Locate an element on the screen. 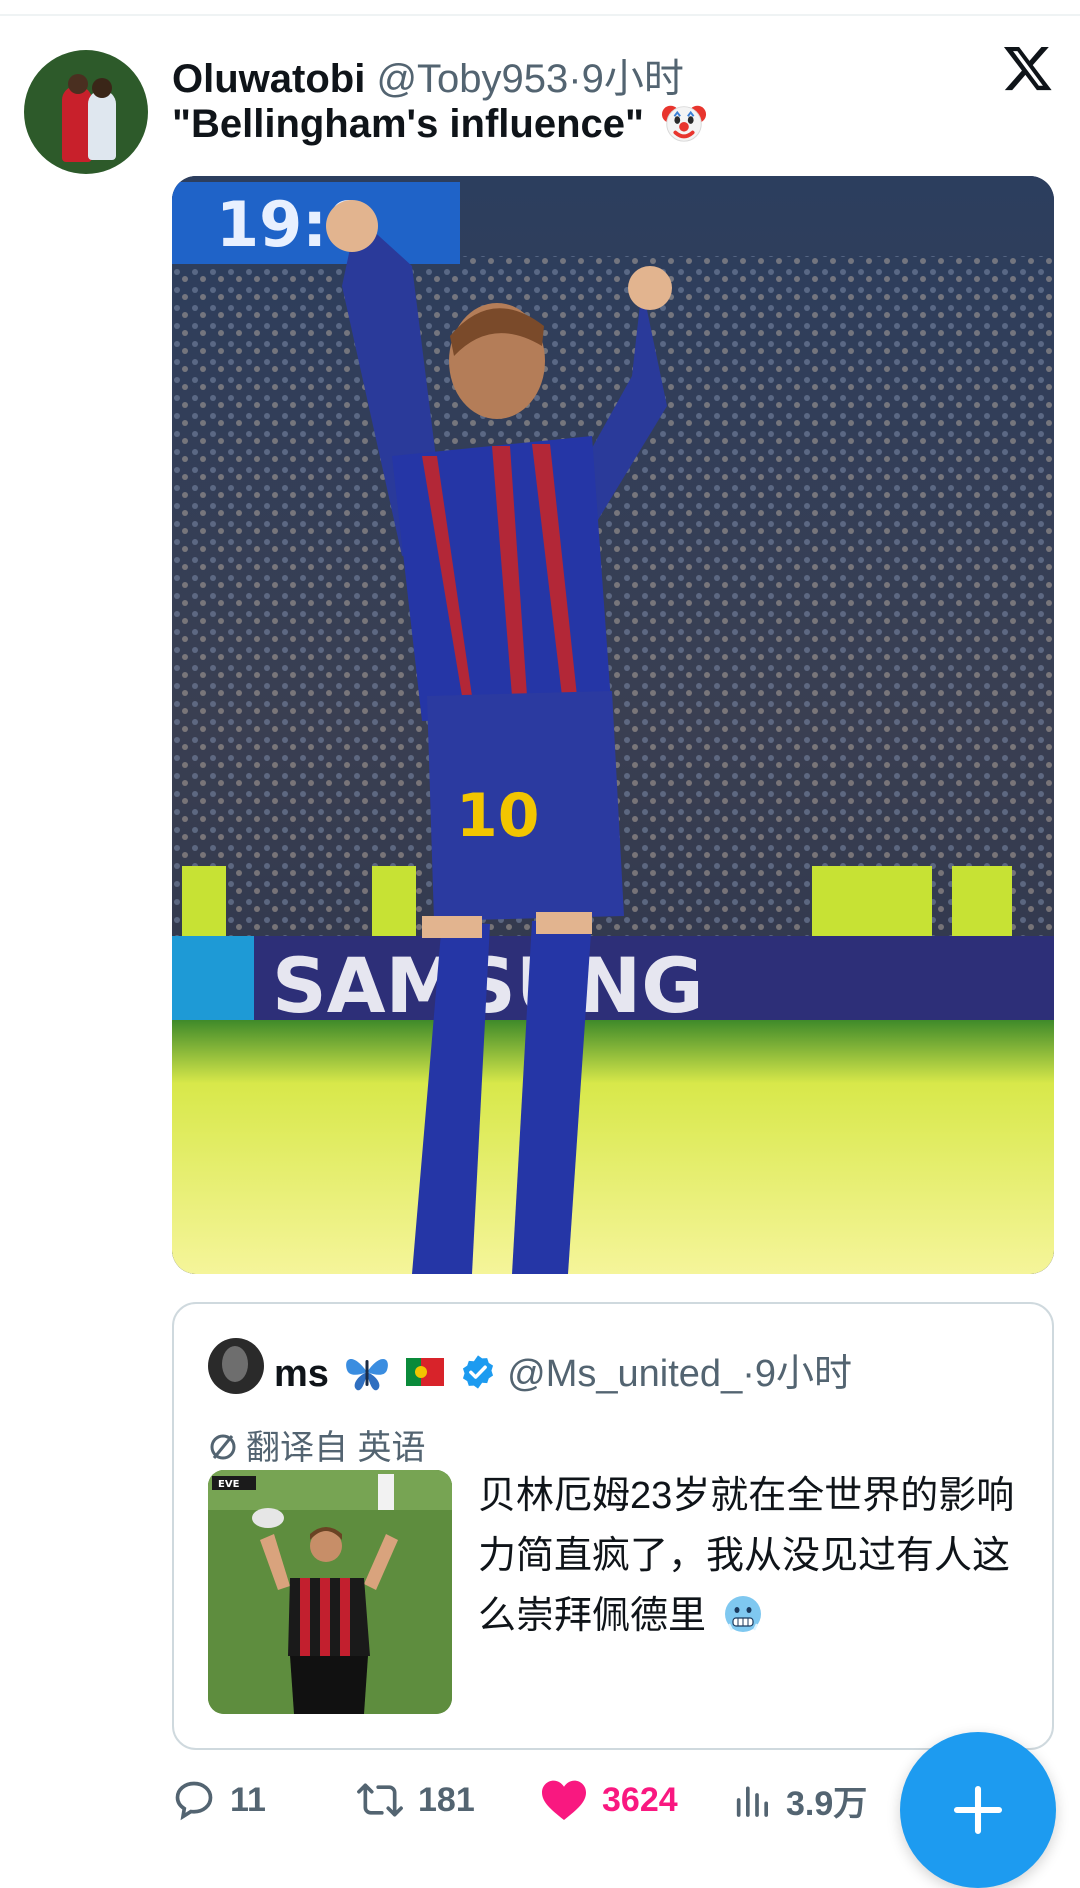 The image size is (1080, 1888). tweet-header: Oluwatobi @Toby953·9小时 is located at coordinates (428, 75).